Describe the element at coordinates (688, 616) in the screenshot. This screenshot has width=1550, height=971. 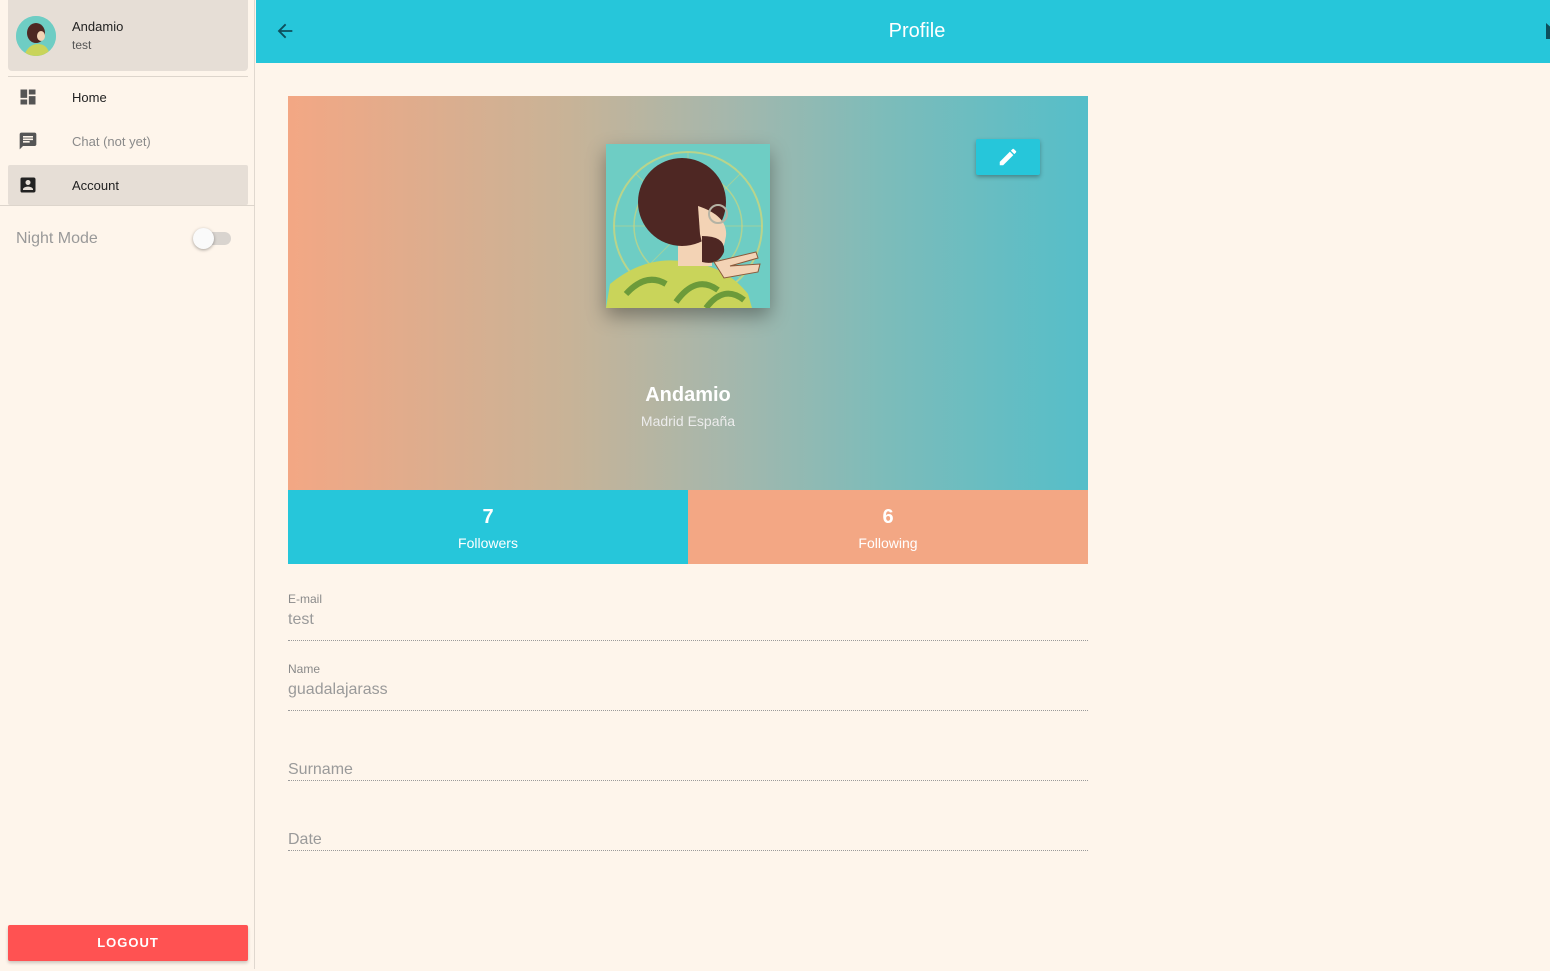
I see `email-field: E-mail test` at that location.